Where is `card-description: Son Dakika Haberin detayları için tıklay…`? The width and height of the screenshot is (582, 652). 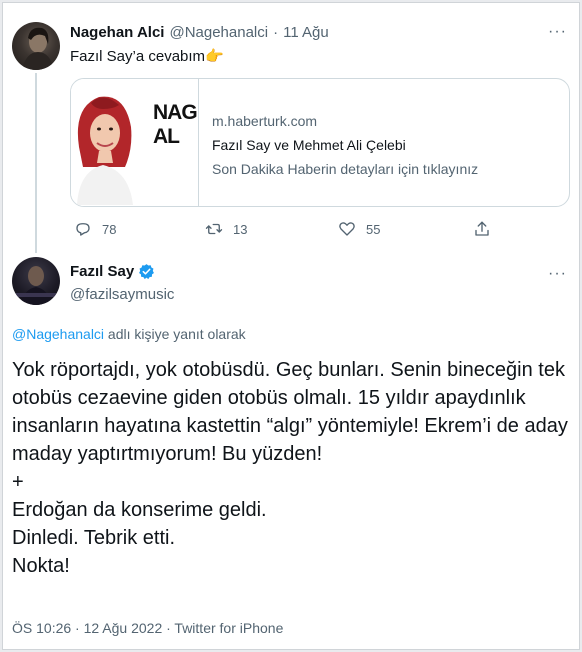 card-description: Son Dakika Haberin detayları için tıklay… is located at coordinates (345, 169).